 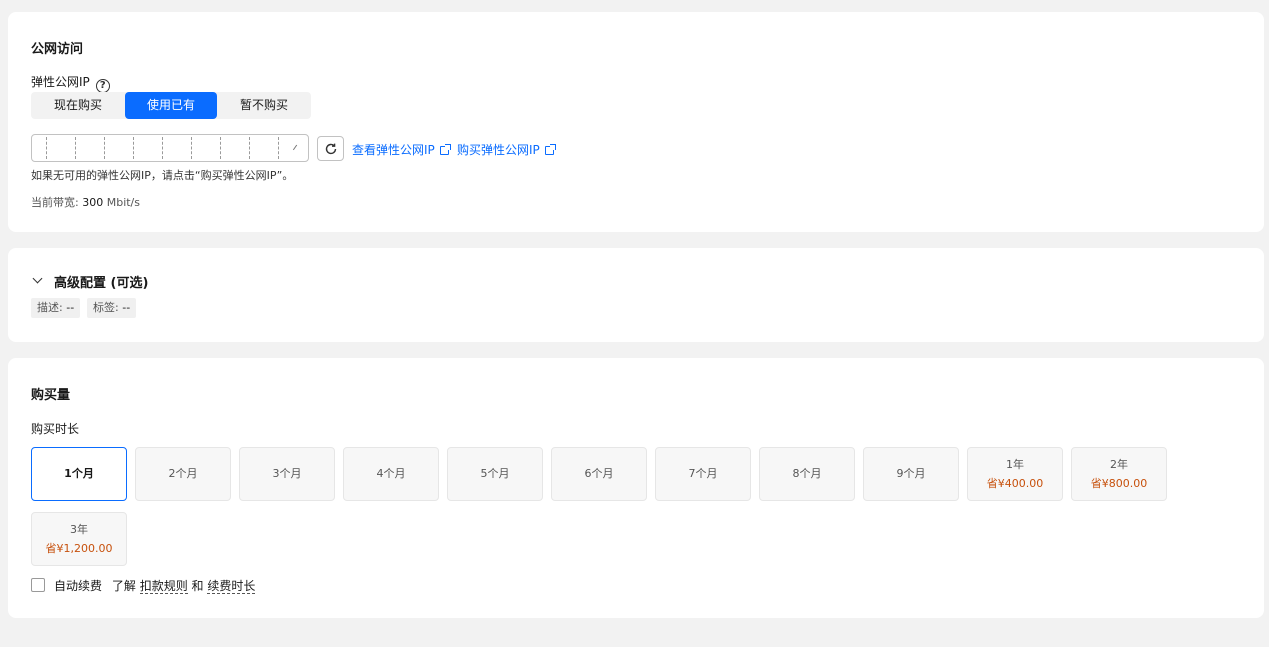 What do you see at coordinates (70, 307) in the screenshot?
I see `description-value: --` at bounding box center [70, 307].